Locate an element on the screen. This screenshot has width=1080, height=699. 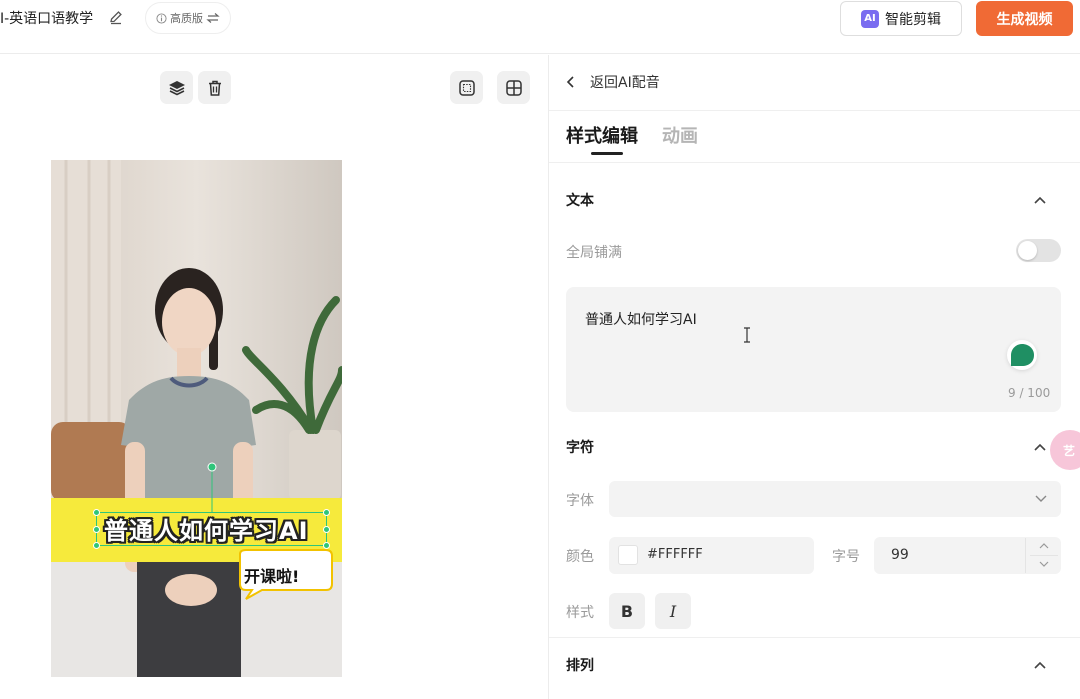
text-cursor-icon is located at coordinates (747, 335).